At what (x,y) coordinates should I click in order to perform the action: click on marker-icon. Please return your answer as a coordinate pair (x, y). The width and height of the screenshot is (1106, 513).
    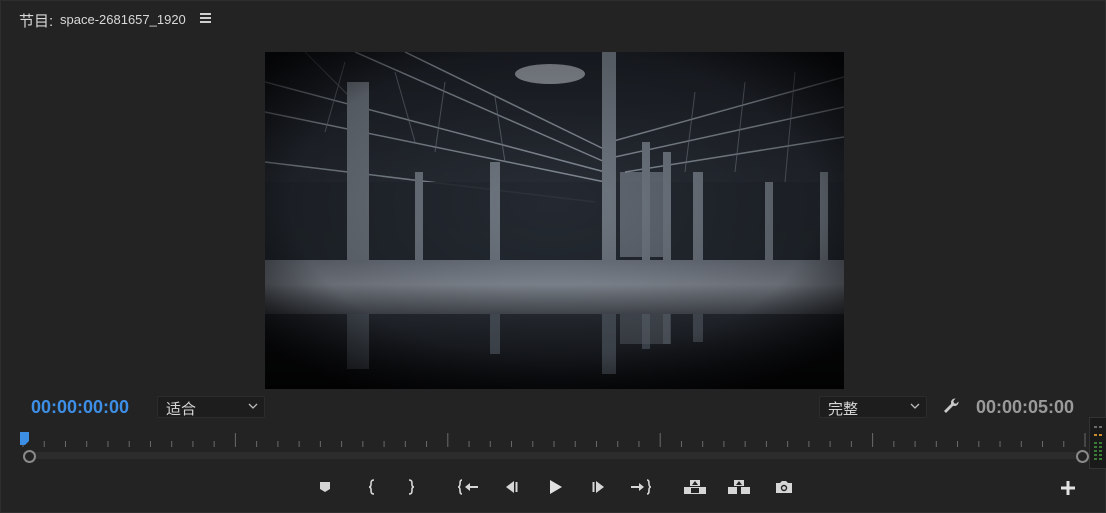
    Looking at the image, I should click on (325, 487).